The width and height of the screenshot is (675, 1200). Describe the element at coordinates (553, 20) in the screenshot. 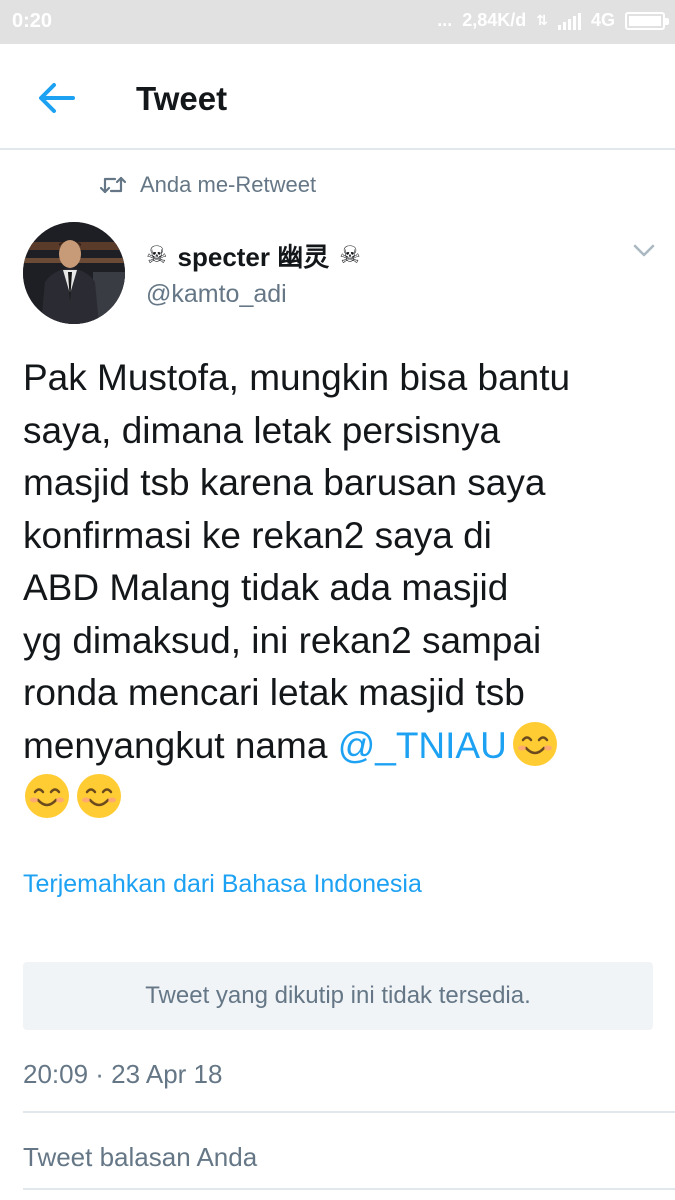

I see `status-indicators: ... 2,84K/d ⇅ 4G` at that location.